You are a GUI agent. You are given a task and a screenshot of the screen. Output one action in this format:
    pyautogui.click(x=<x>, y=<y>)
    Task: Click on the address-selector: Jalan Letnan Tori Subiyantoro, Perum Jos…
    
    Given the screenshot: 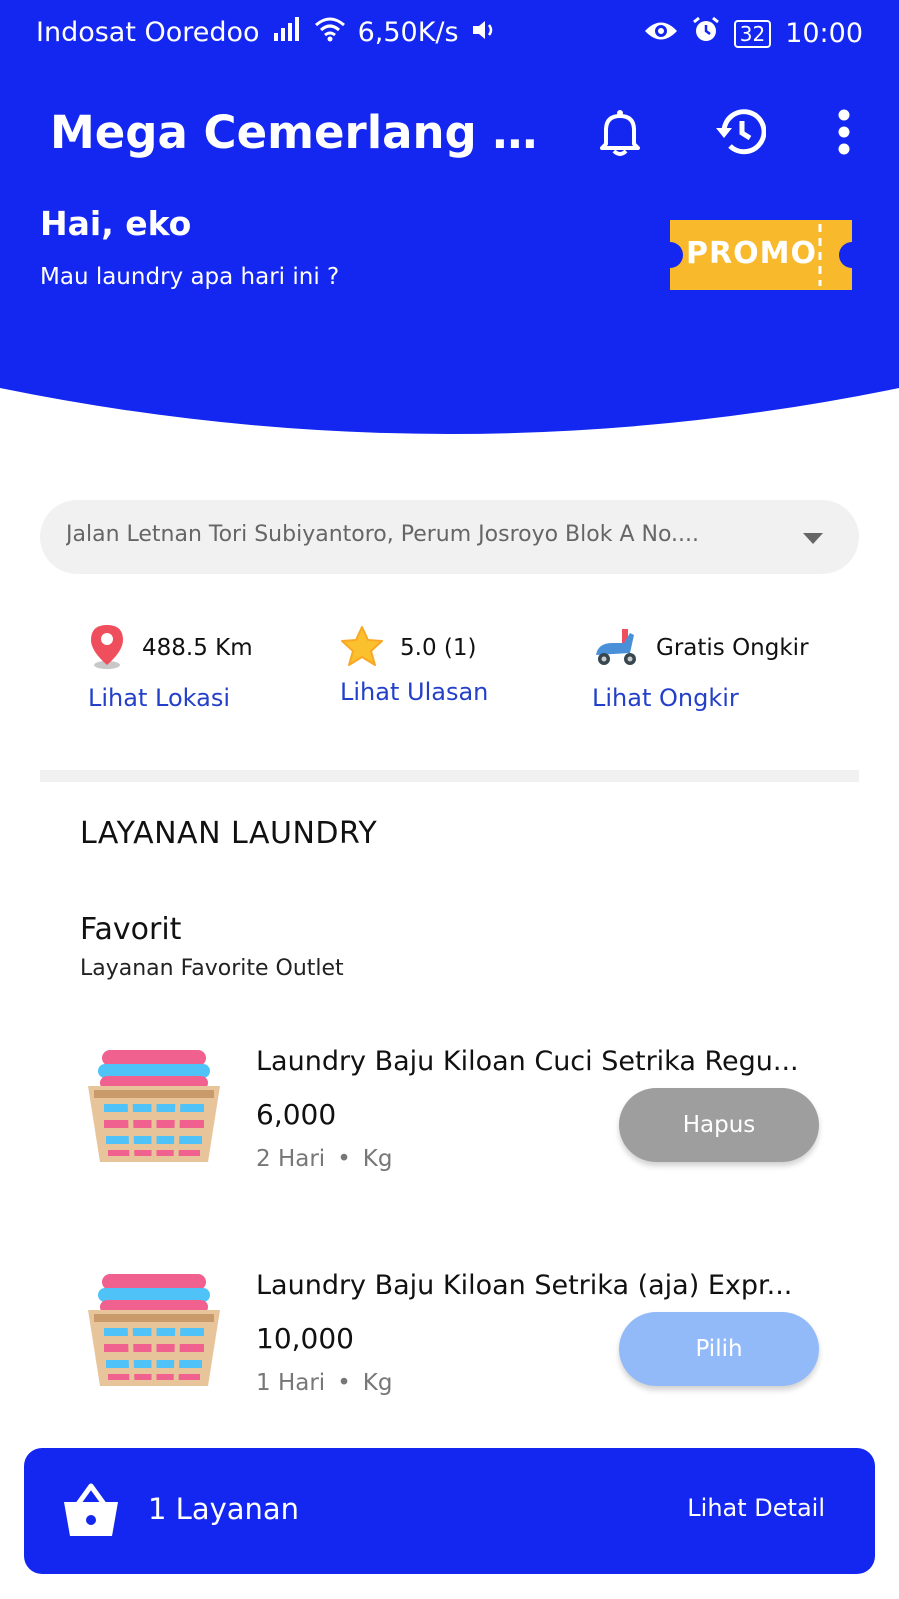 What is the action you would take?
    pyautogui.click(x=449, y=537)
    